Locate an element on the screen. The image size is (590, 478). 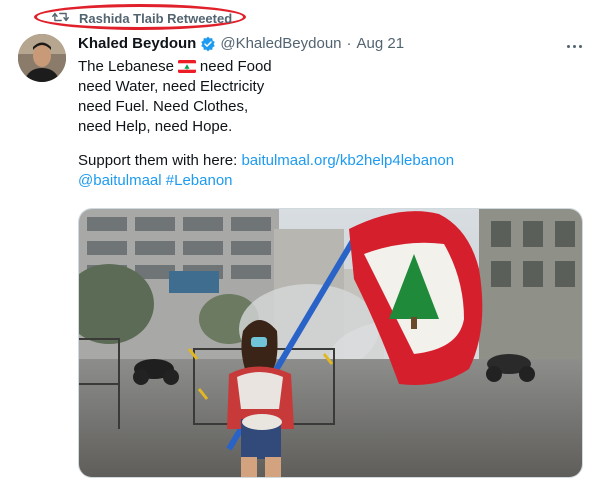
retweet-label: Rashida Tlaib Retweeted is located at coordinates (156, 18).